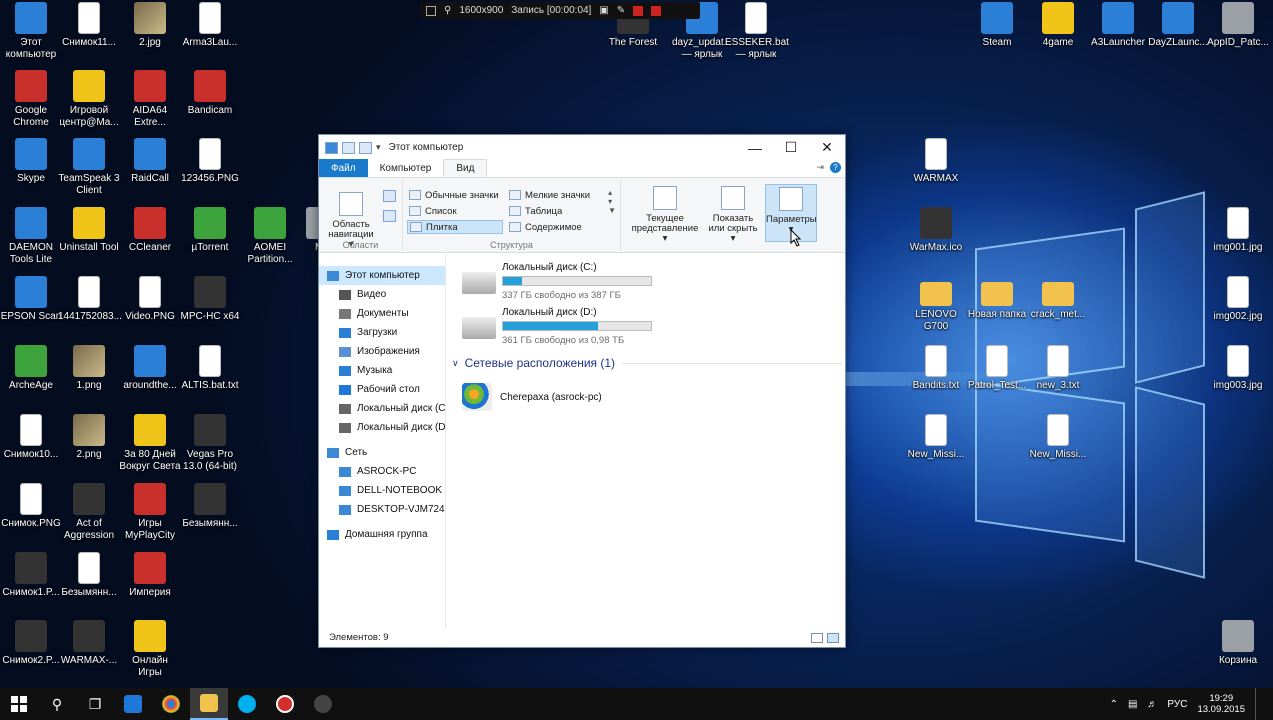 The height and width of the screenshot is (720, 1273). Describe the element at coordinates (936, 161) in the screenshot. I see `desktop-icon: WARMAX` at that location.